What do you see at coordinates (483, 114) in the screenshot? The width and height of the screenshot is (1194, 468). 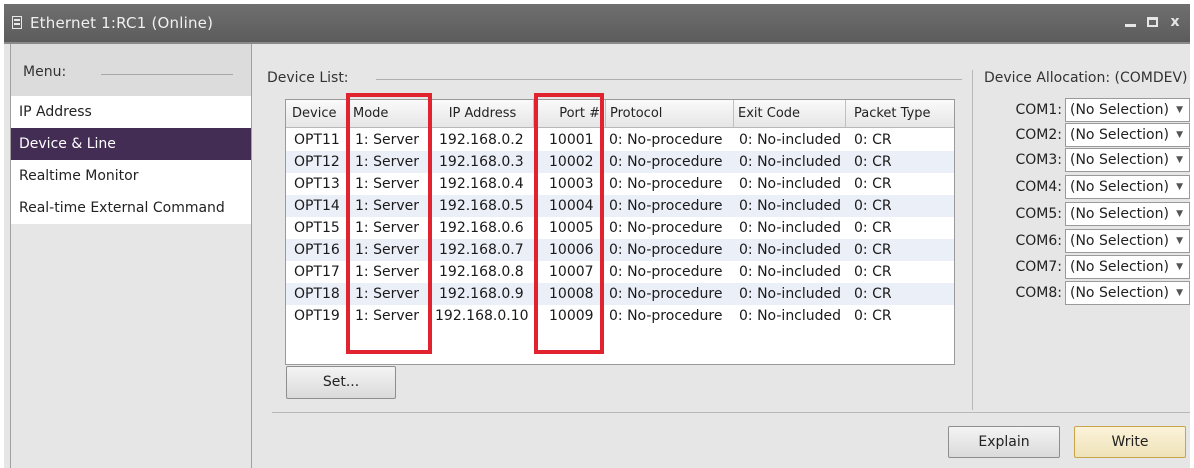 I see `column-header-ip-address: IP Address` at bounding box center [483, 114].